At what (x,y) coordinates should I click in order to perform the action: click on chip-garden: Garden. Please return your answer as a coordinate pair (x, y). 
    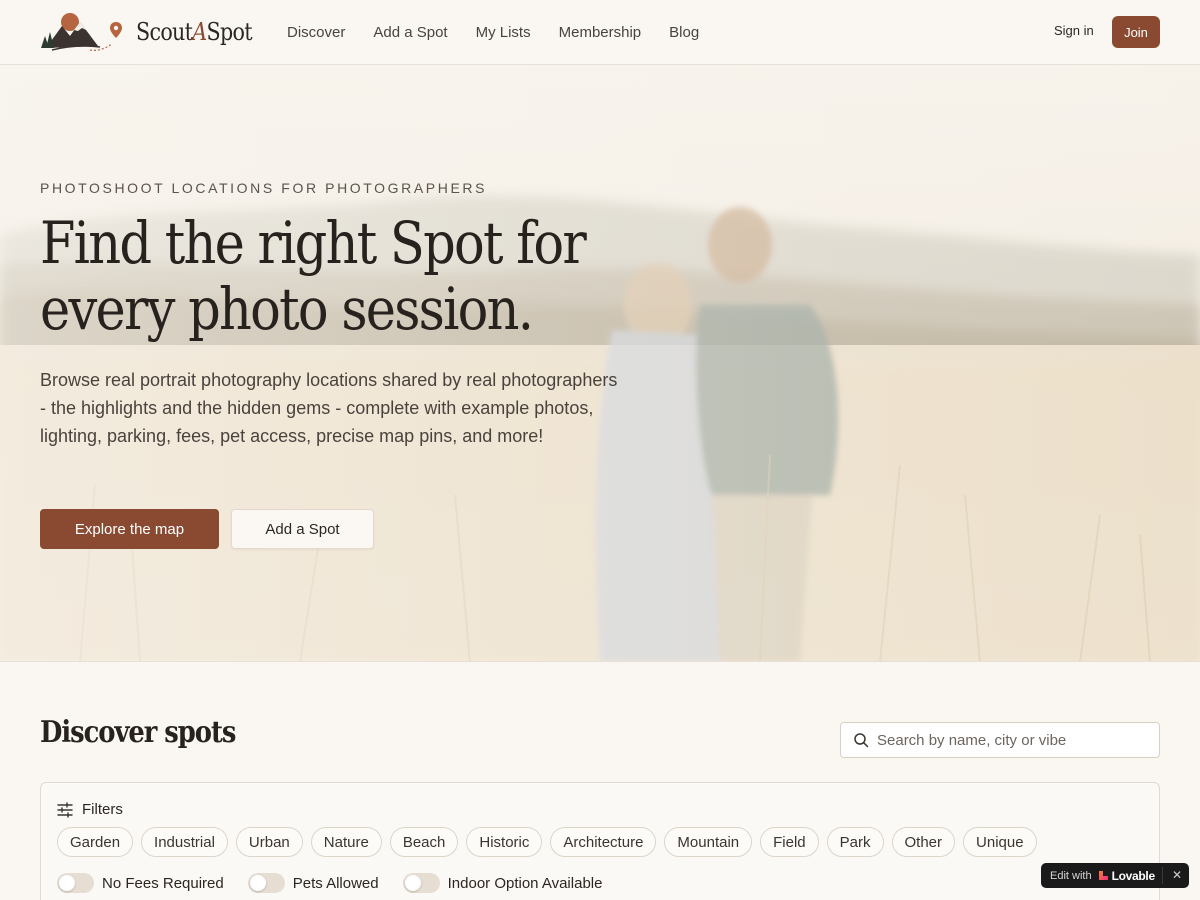
    Looking at the image, I should click on (95, 842).